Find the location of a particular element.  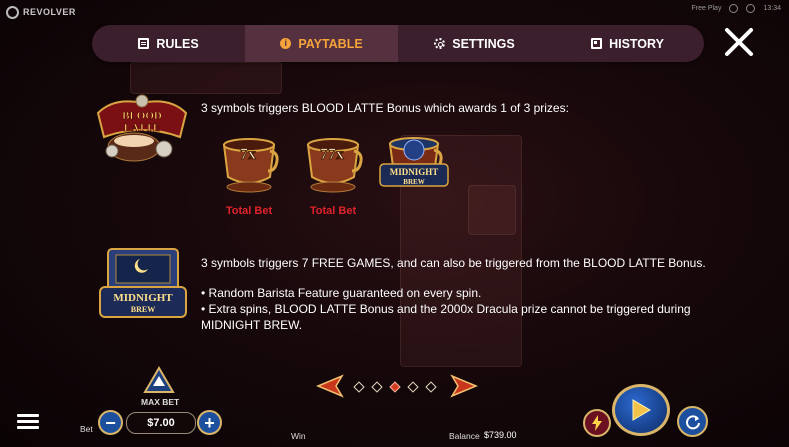

history-icon is located at coordinates (597, 43).